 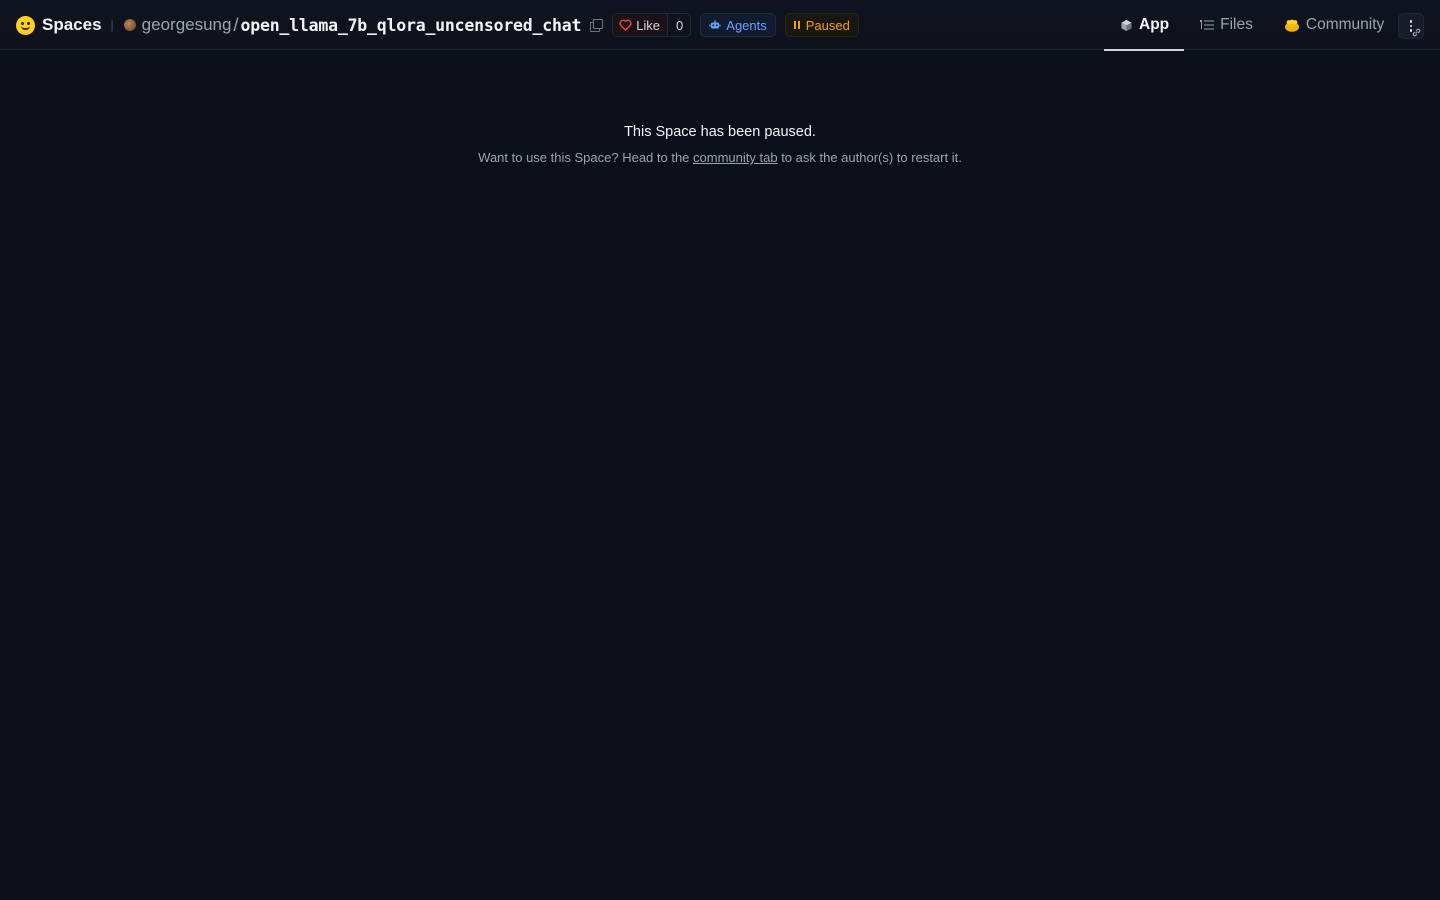 I want to click on copy-icon, so click(x=597, y=25).